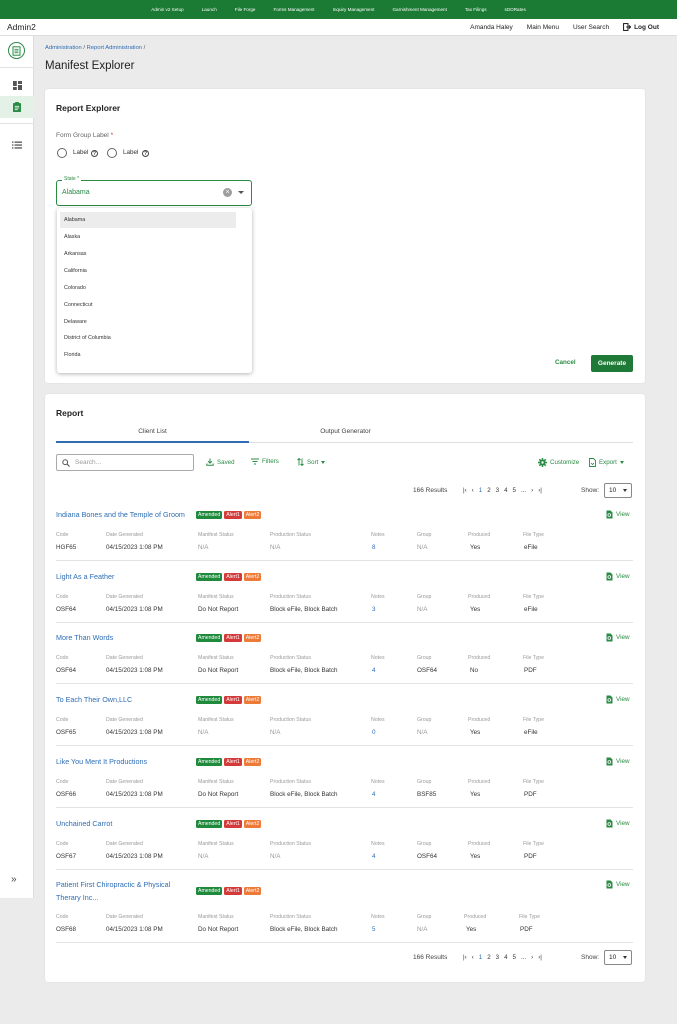 The height and width of the screenshot is (1024, 677). I want to click on sort-button: Sort, so click(311, 462).